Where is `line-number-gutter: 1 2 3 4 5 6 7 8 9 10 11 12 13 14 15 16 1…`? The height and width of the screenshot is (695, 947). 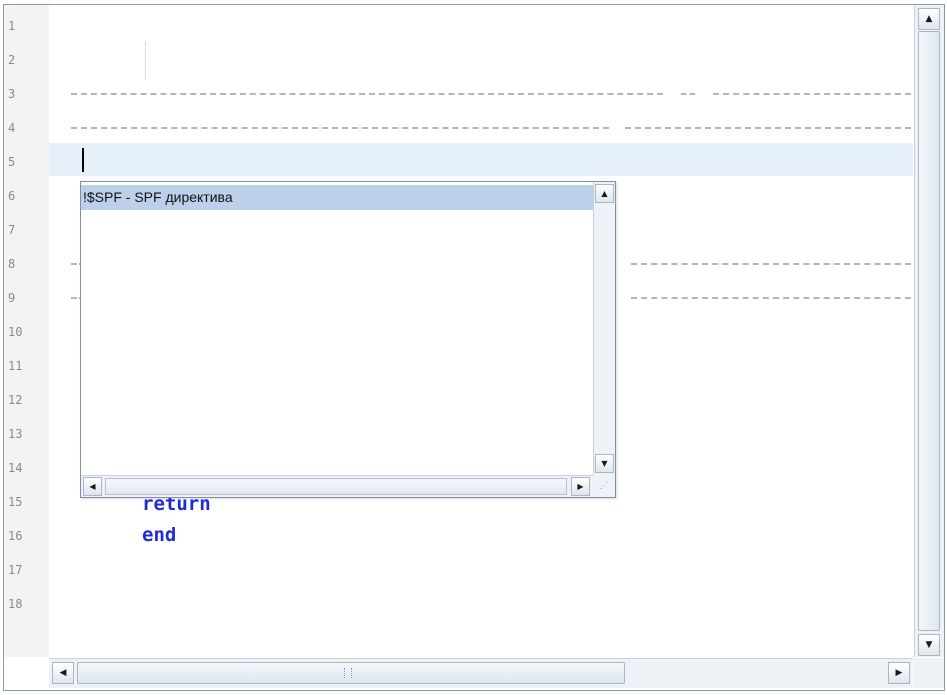 line-number-gutter: 1 2 3 4 5 6 7 8 9 10 11 12 13 14 15 16 1… is located at coordinates (26, 331).